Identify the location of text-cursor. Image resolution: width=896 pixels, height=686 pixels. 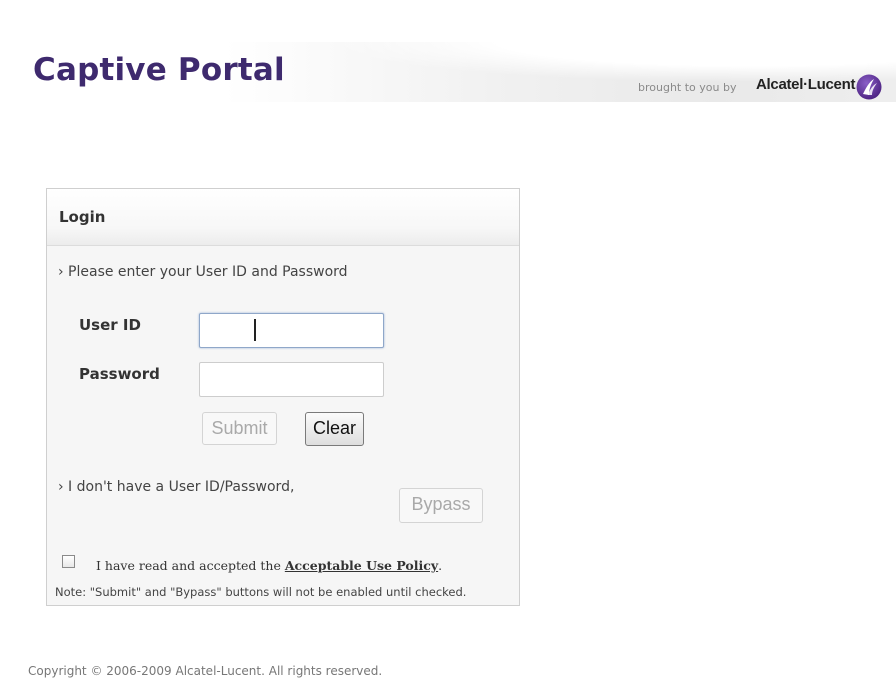
(255, 330).